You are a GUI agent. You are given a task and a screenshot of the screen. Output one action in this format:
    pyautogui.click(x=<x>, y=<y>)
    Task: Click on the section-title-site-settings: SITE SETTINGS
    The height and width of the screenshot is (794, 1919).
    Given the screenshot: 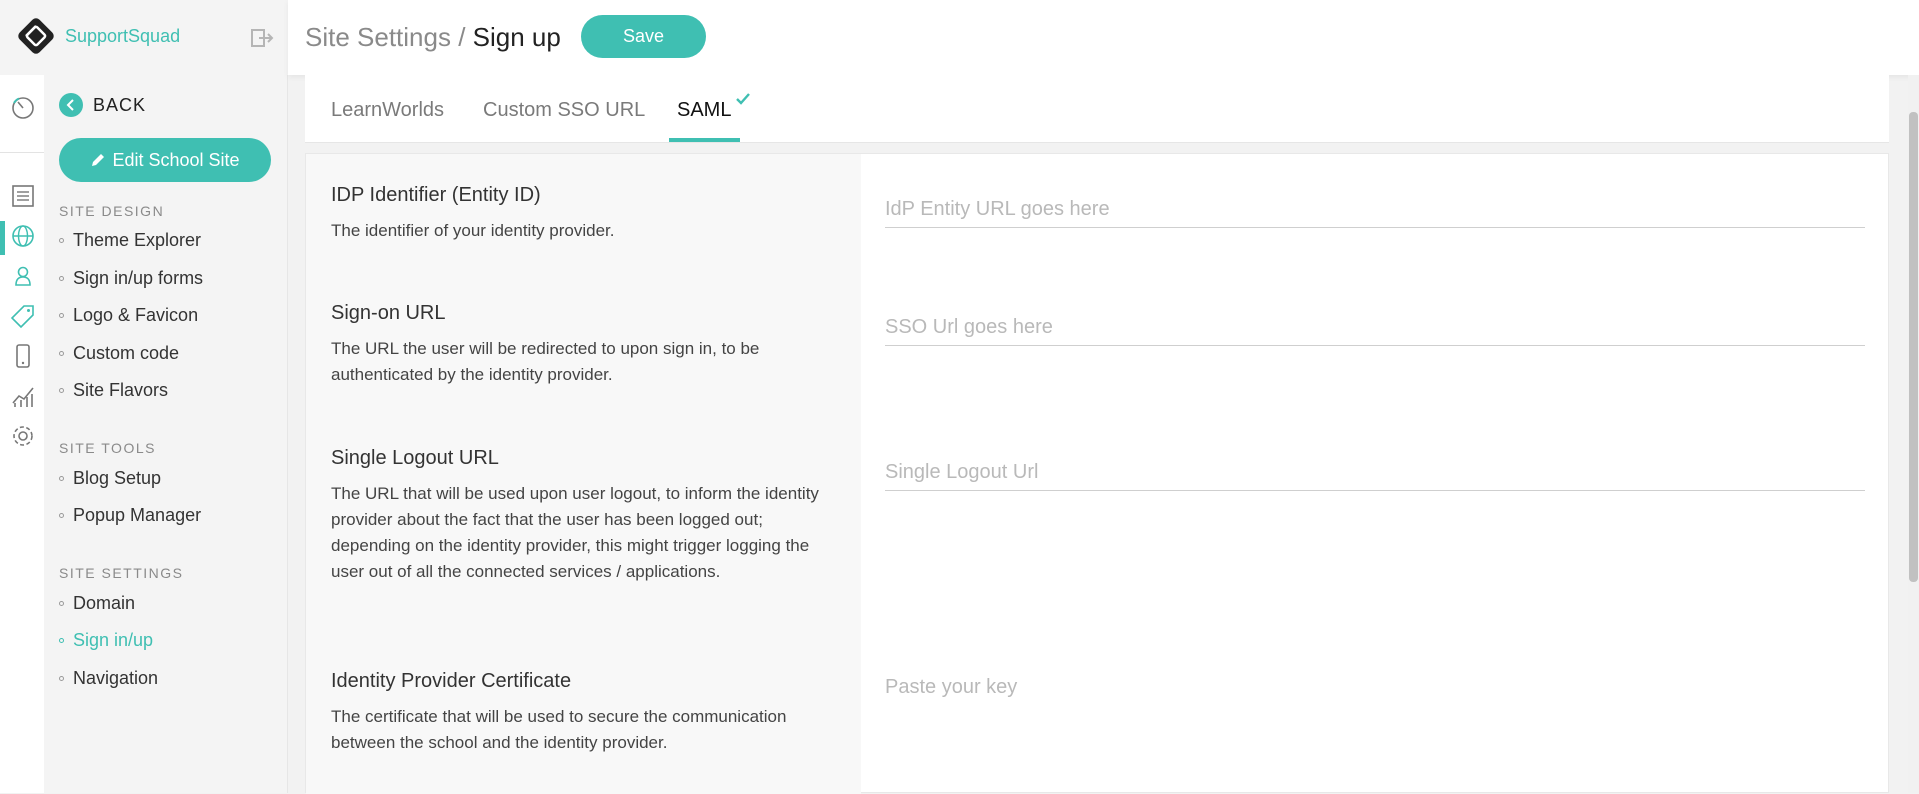 What is the action you would take?
    pyautogui.click(x=121, y=573)
    